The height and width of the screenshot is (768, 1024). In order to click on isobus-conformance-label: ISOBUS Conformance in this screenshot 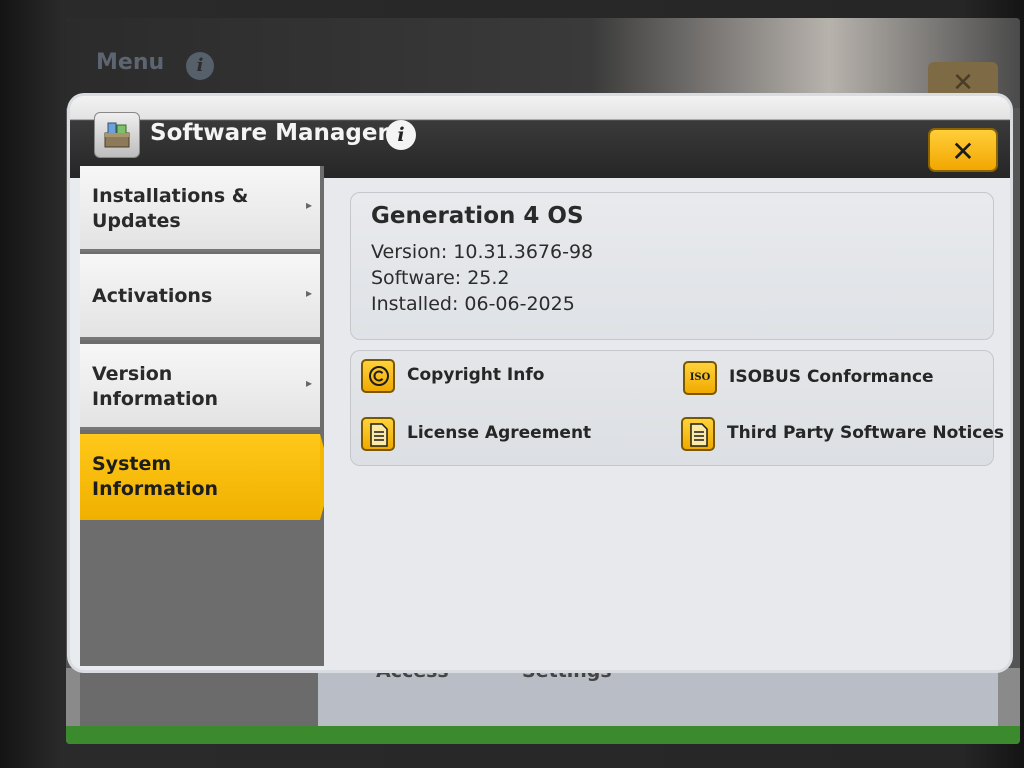, I will do `click(831, 377)`.